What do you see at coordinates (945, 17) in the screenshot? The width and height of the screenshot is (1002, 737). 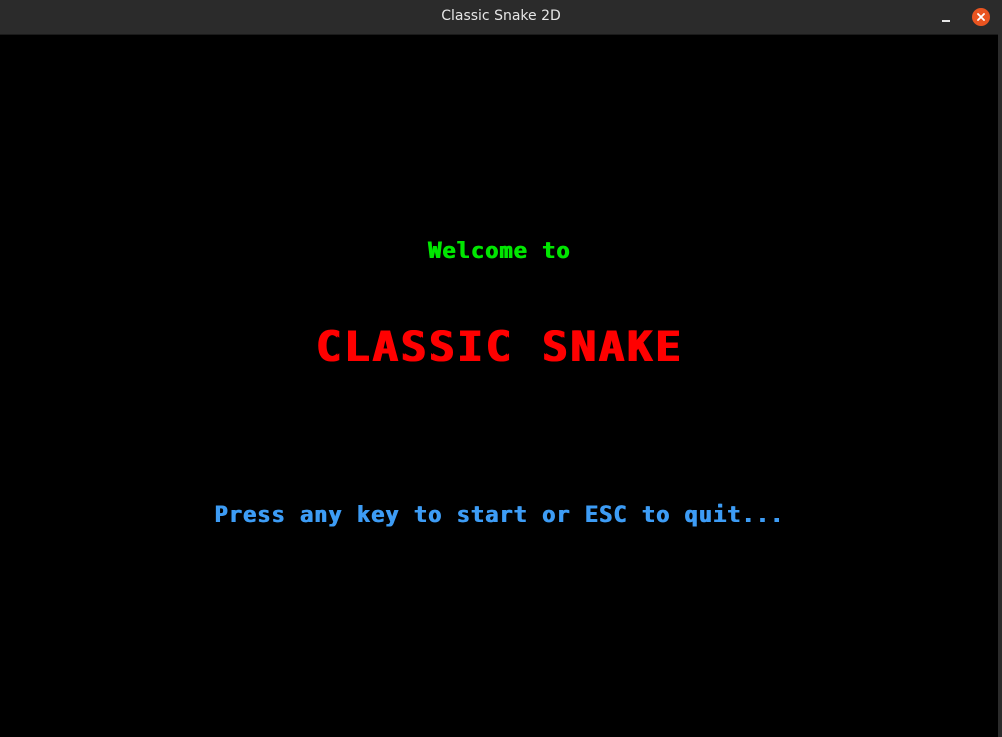 I see `minimize-button` at bounding box center [945, 17].